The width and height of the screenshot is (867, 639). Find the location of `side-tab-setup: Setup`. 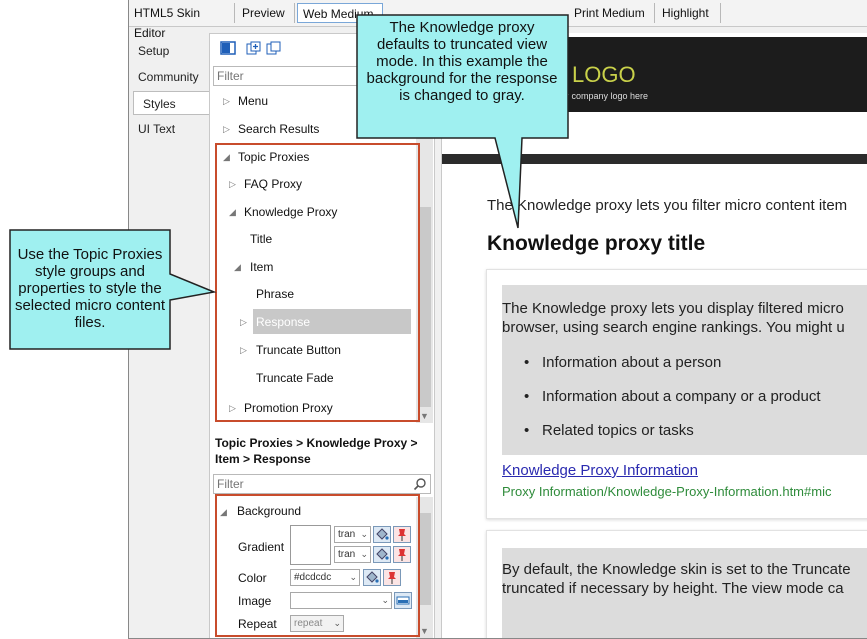

side-tab-setup: Setup is located at coordinates (167, 51).